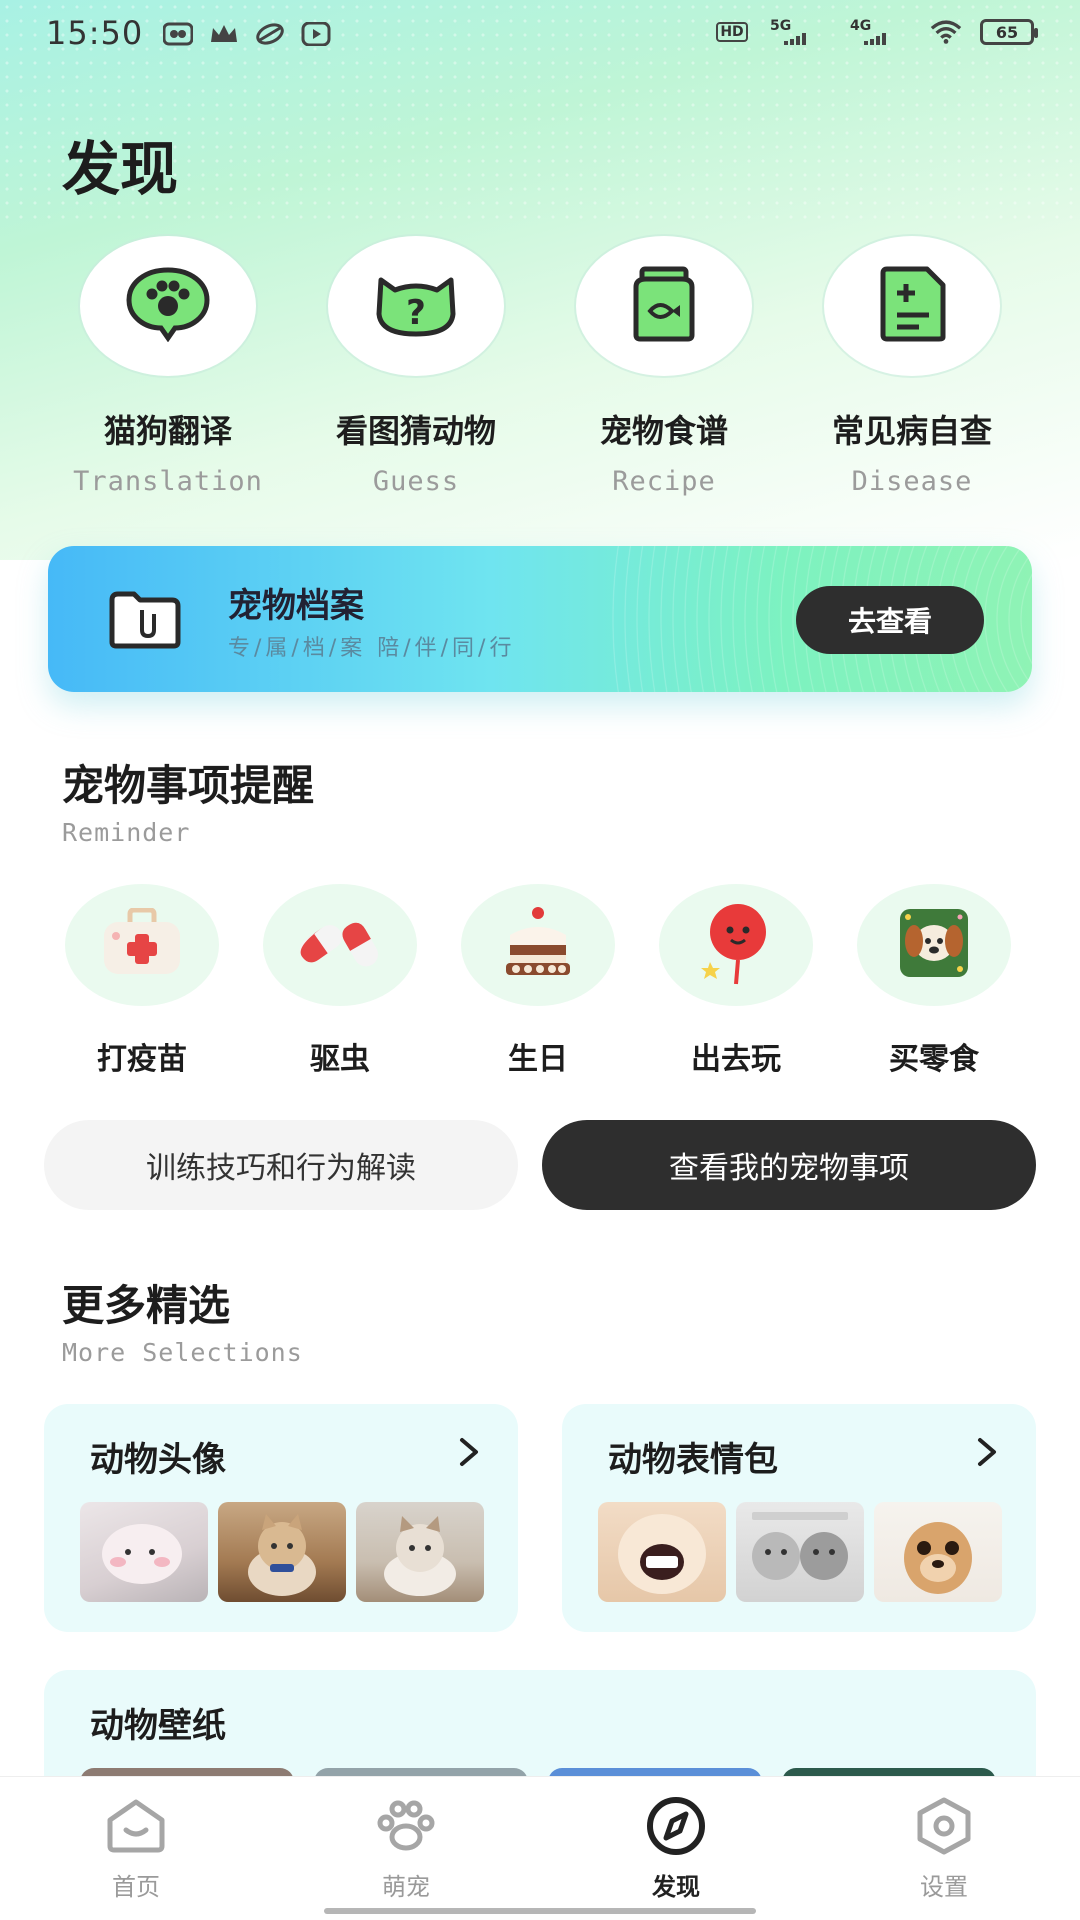 This screenshot has height=1920, width=1080. I want to click on nav-item-settings: 设置, so click(944, 1849).